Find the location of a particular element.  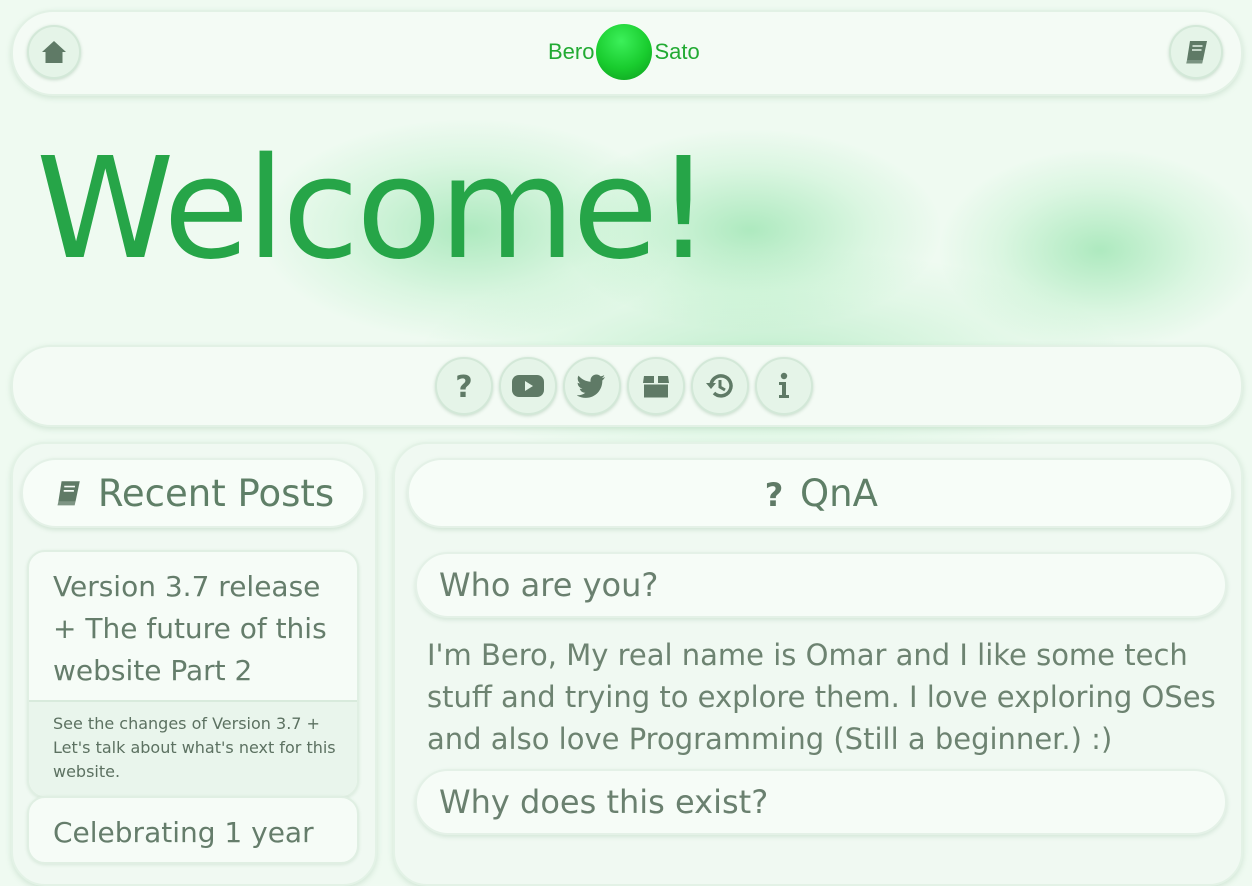

box-link-button is located at coordinates (656, 386).